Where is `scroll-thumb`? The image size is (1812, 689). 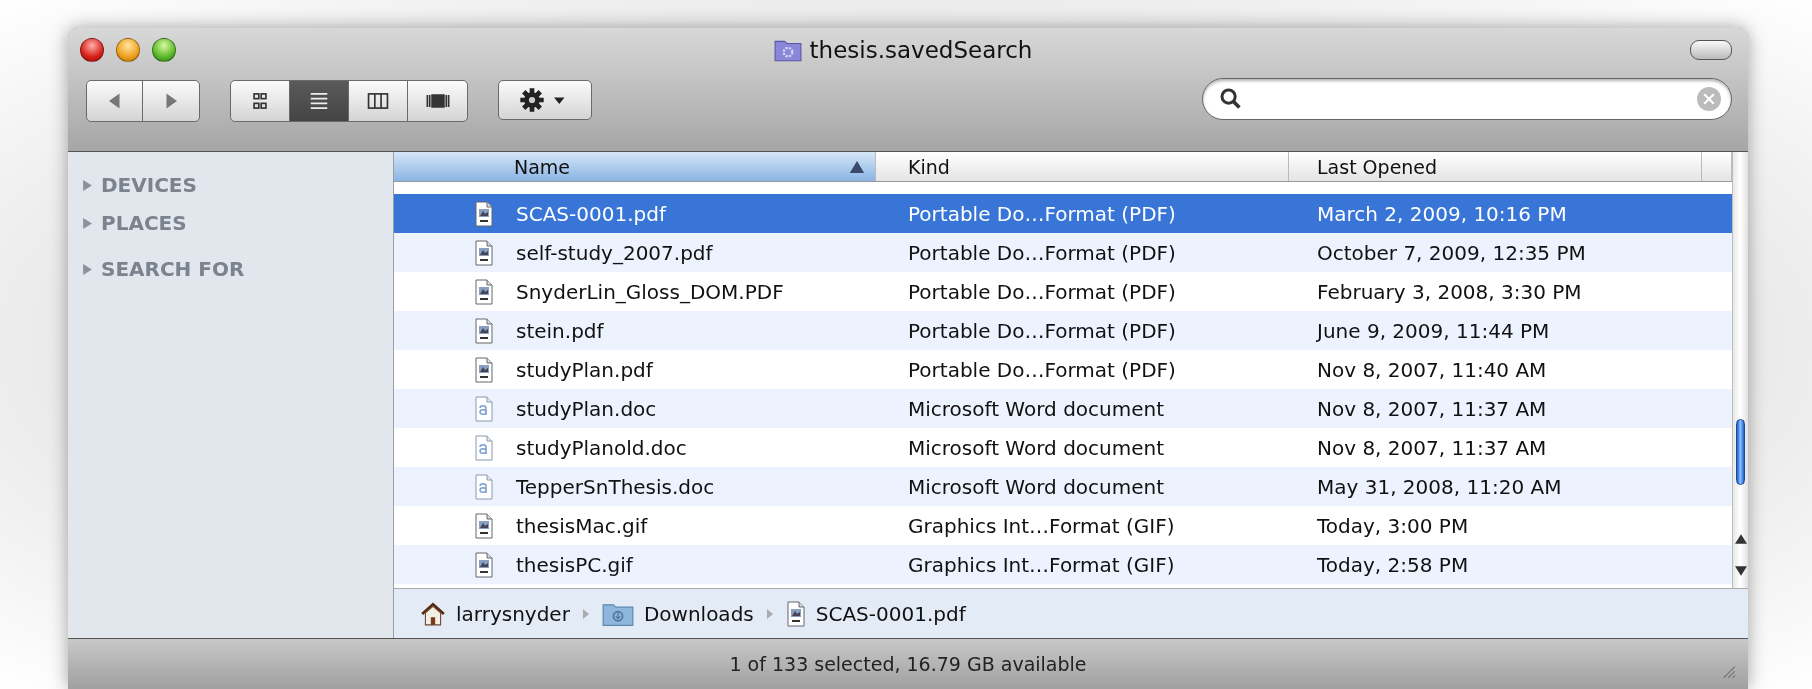 scroll-thumb is located at coordinates (1740, 452).